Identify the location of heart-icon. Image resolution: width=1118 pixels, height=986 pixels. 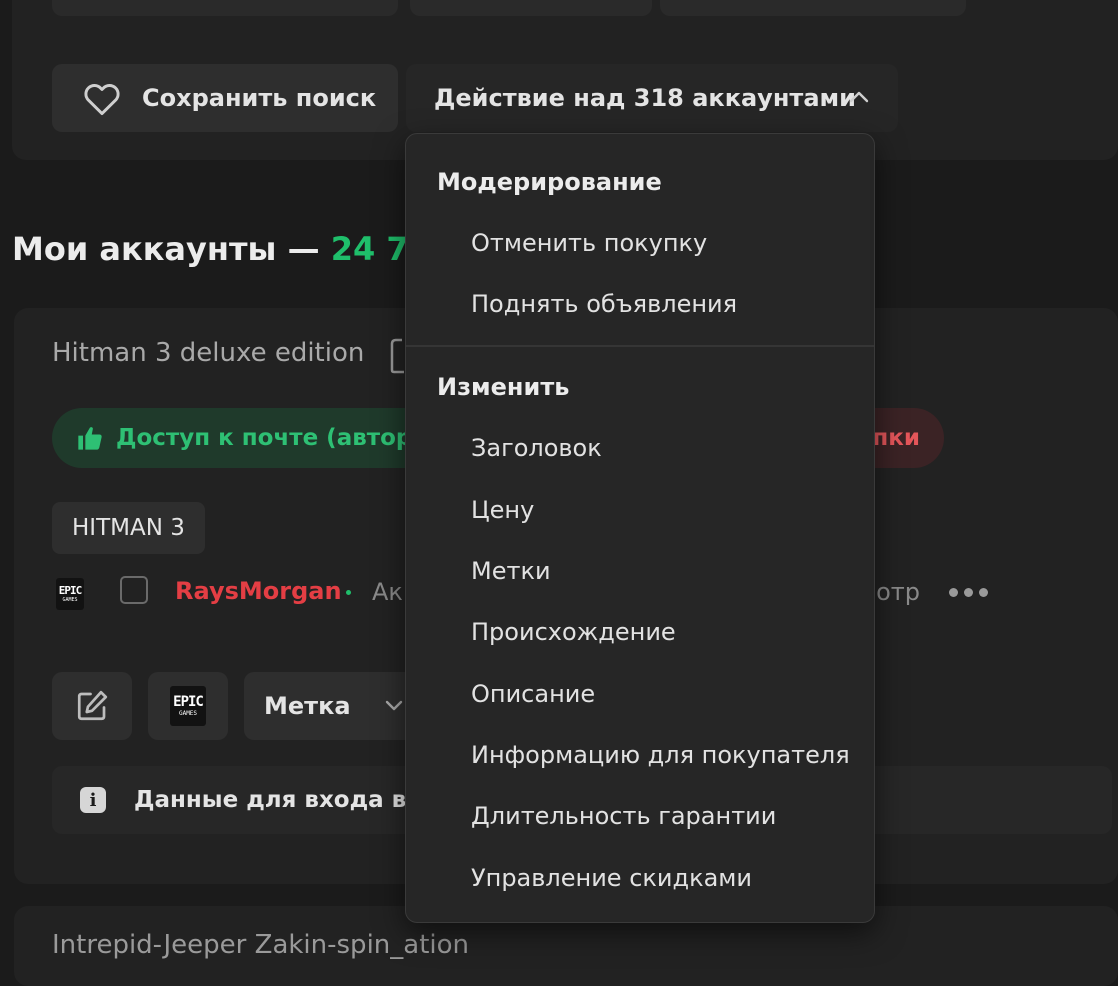
(102, 100).